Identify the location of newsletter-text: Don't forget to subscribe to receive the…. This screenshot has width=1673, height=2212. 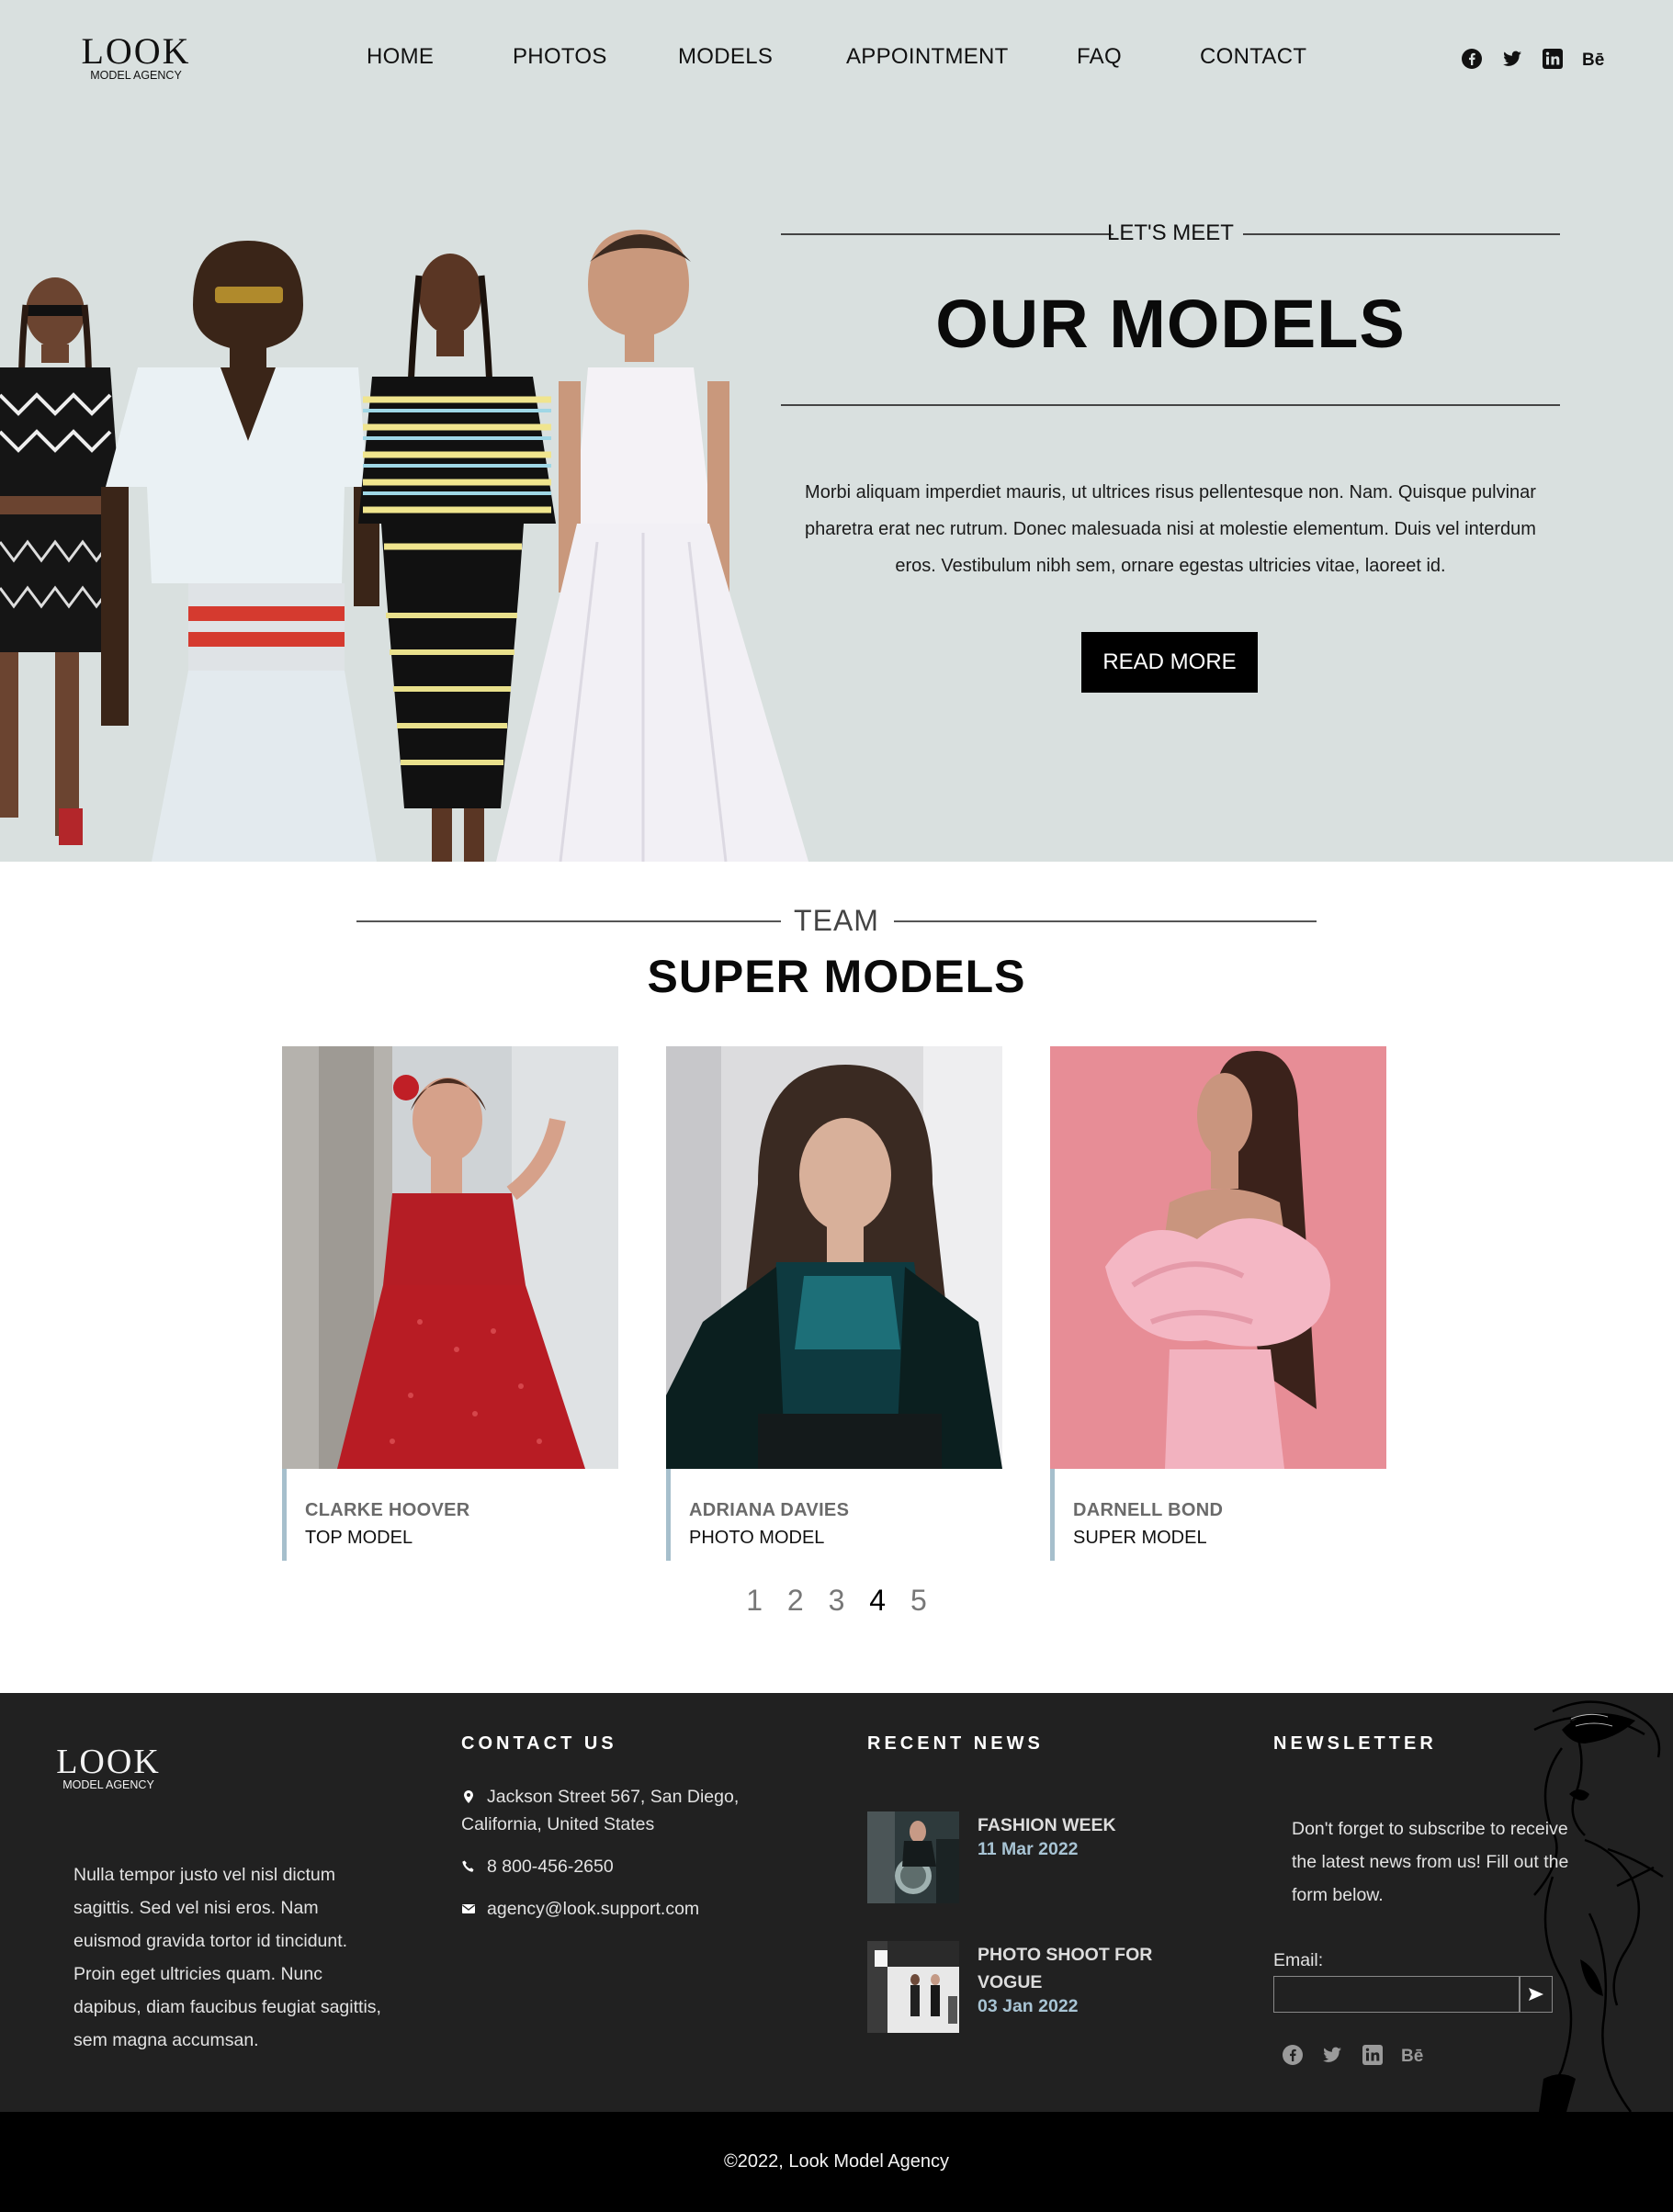
(1430, 1862).